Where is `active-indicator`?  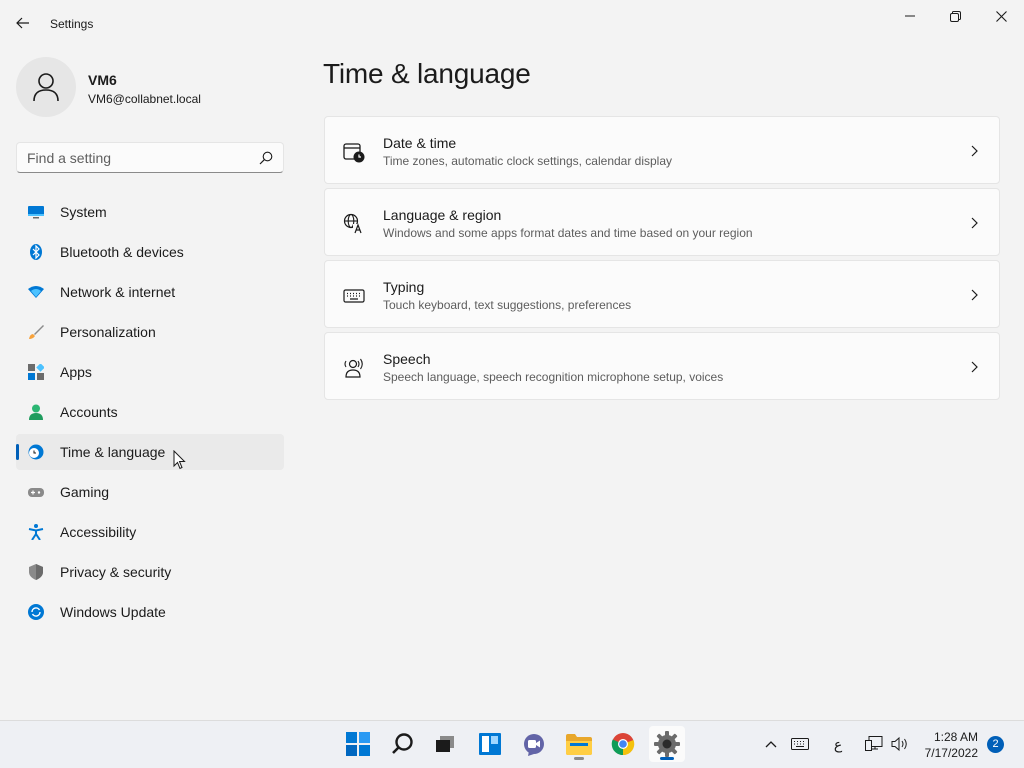 active-indicator is located at coordinates (667, 758).